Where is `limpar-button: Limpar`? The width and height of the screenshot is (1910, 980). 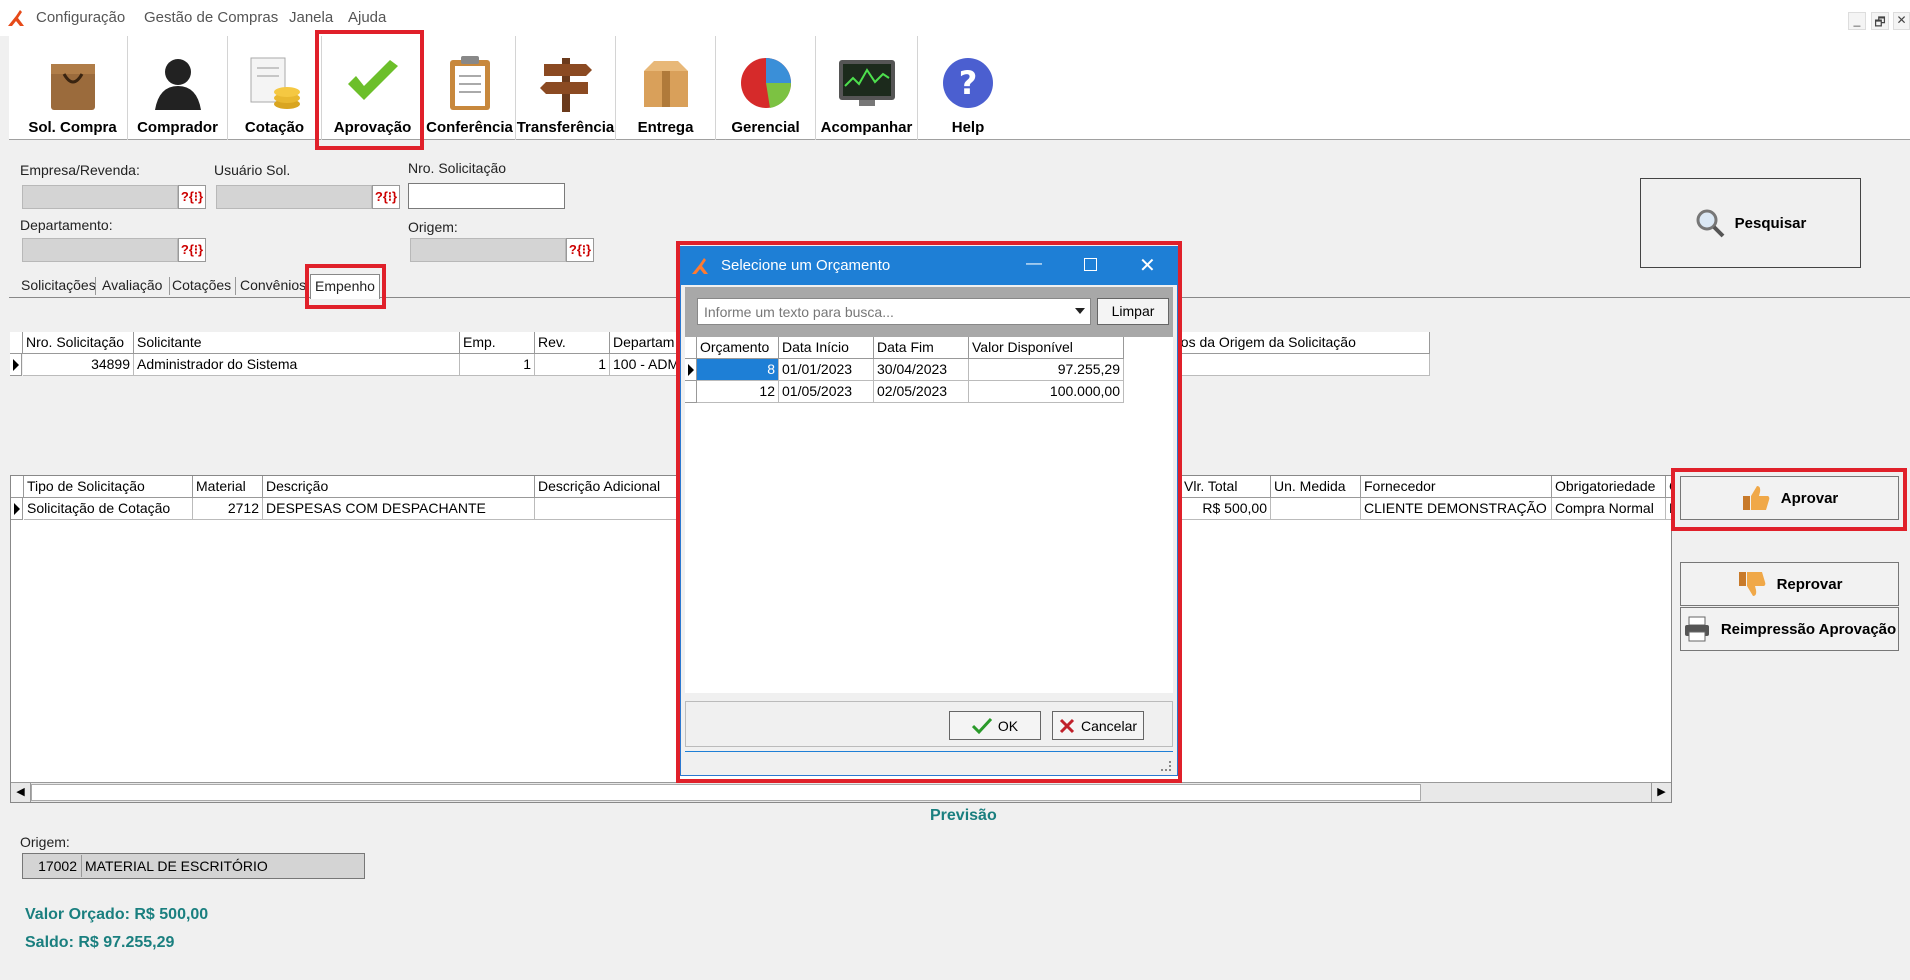
limpar-button: Limpar is located at coordinates (1133, 311).